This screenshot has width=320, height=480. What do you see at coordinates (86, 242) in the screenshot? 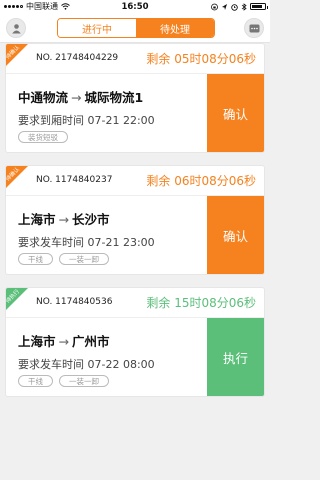
I see `required-time: 要求发车时间 07-21 23:00` at bounding box center [86, 242].